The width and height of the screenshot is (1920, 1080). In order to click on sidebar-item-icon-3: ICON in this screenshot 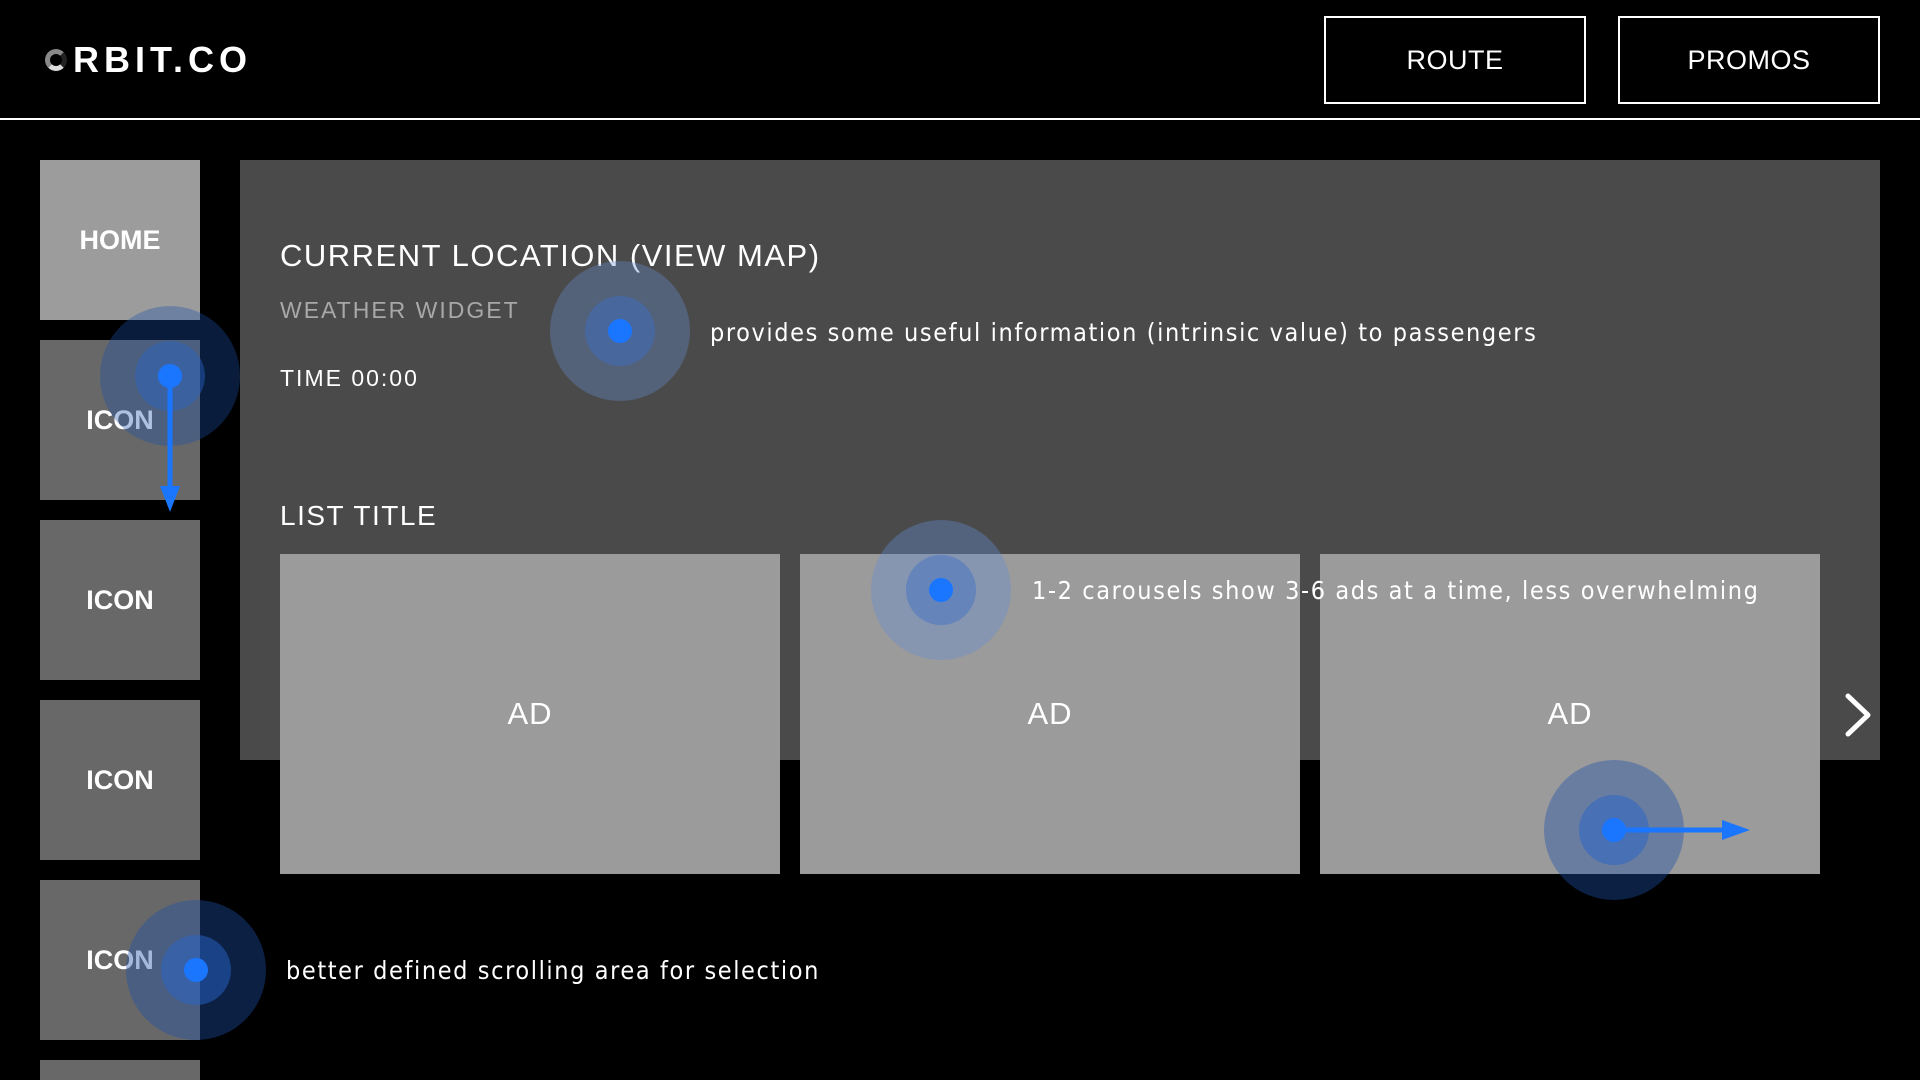, I will do `click(120, 780)`.